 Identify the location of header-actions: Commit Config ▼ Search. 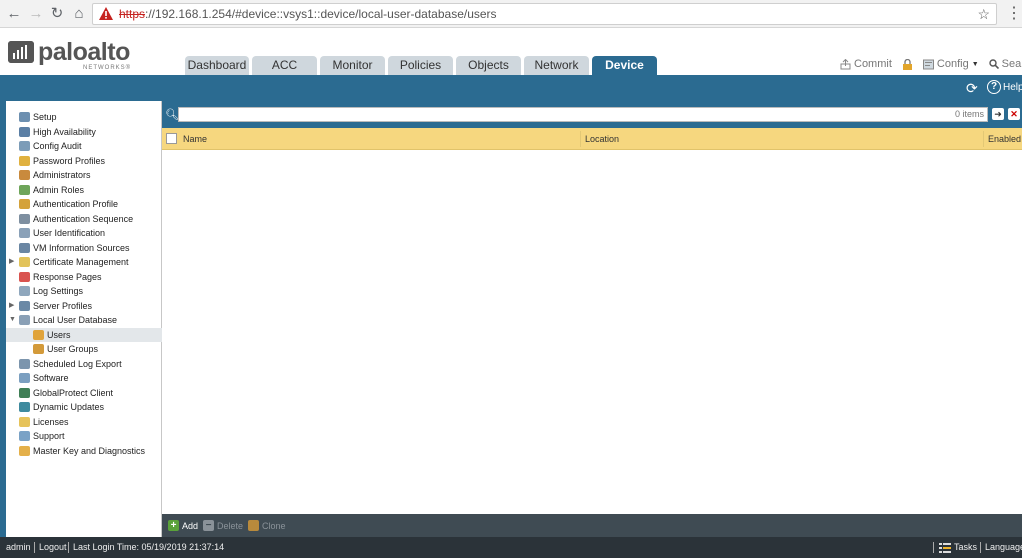
(931, 64).